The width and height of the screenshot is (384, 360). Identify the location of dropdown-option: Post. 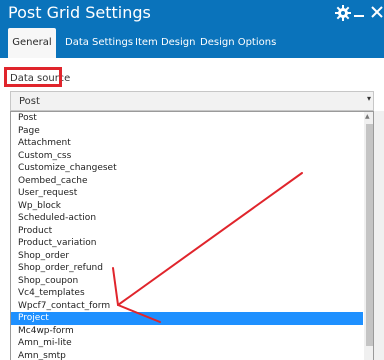
(187, 118).